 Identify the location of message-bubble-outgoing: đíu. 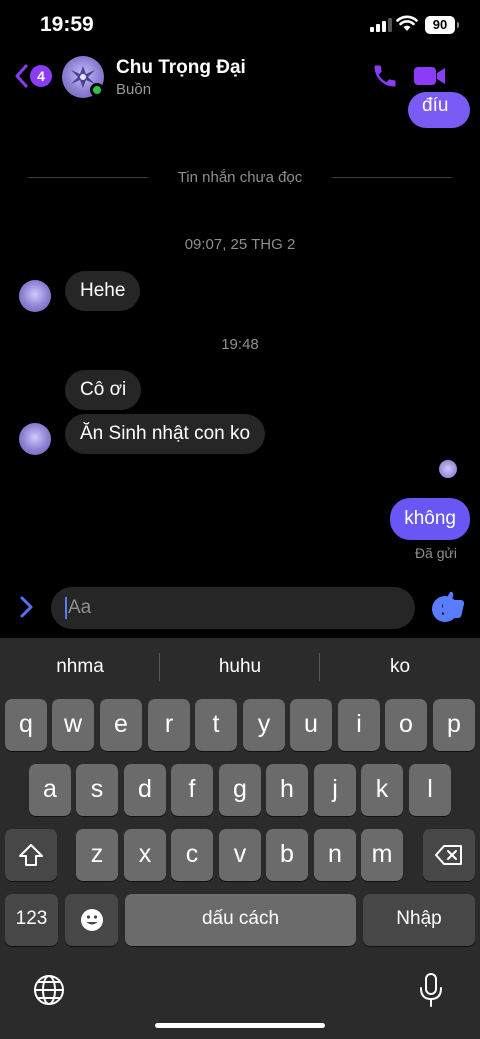
(439, 110).